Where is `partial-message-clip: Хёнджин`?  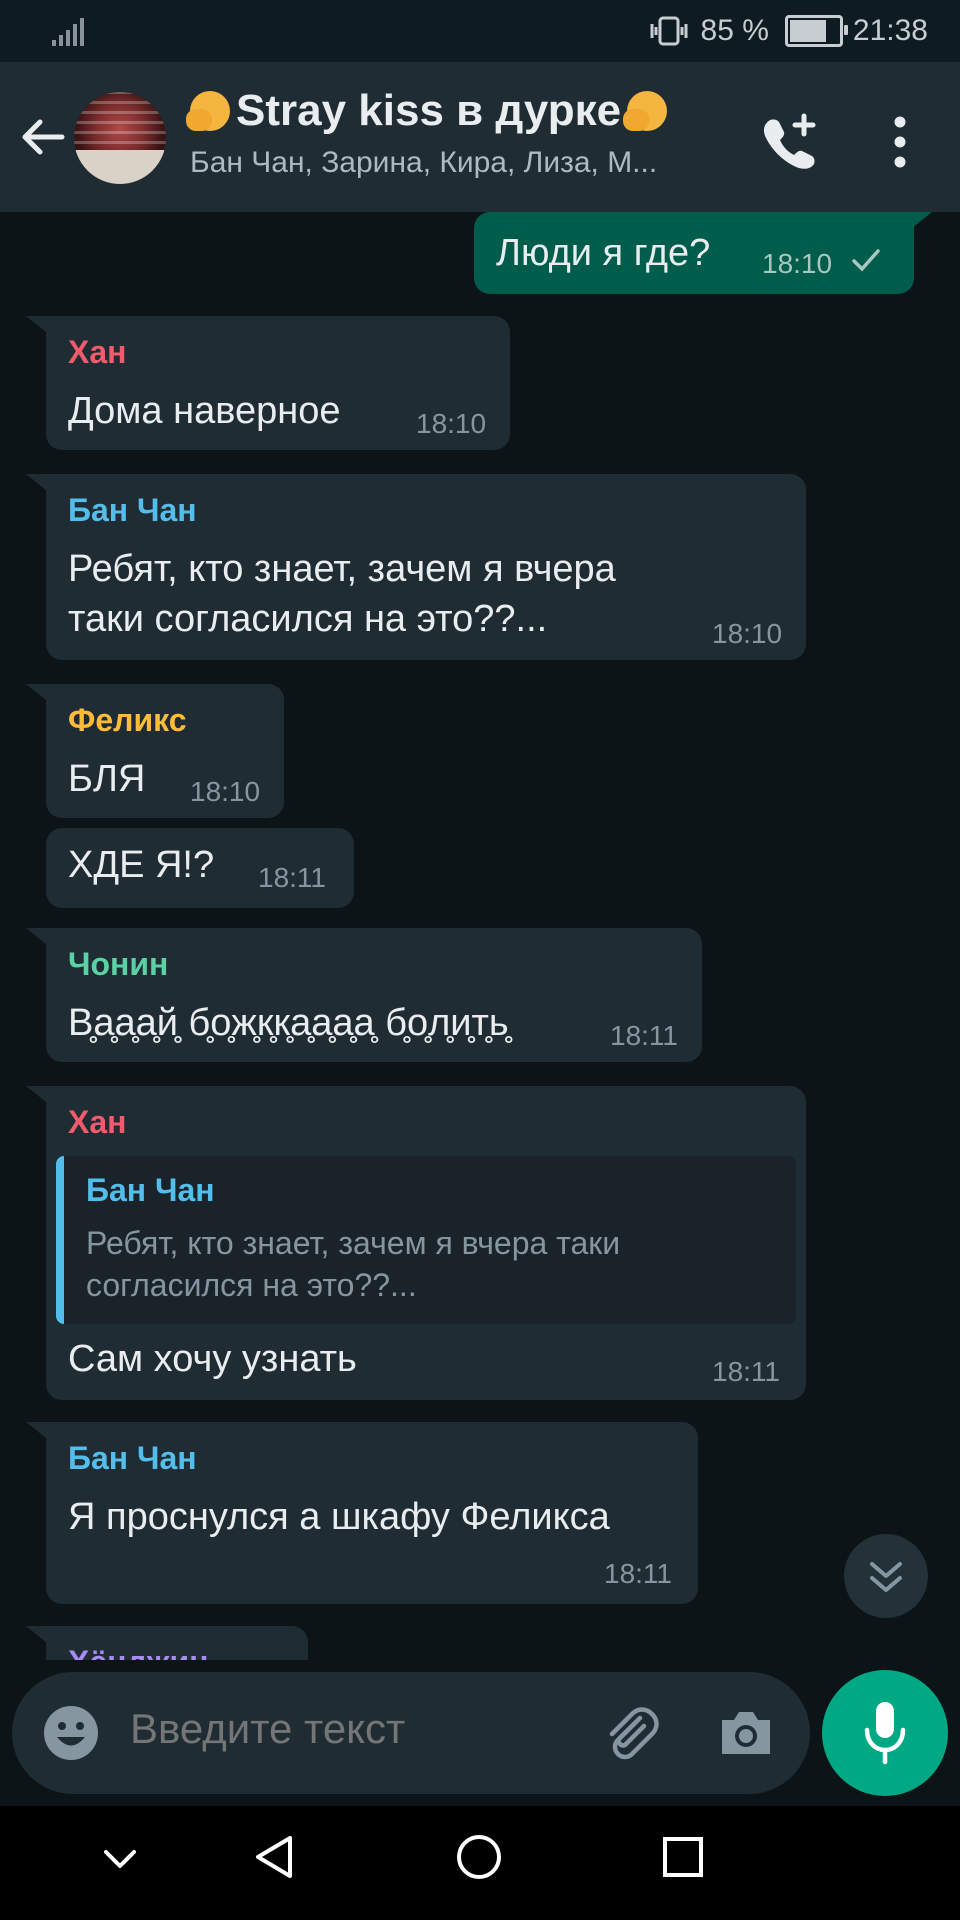
partial-message-clip: Хёнджин is located at coordinates (480, 1643).